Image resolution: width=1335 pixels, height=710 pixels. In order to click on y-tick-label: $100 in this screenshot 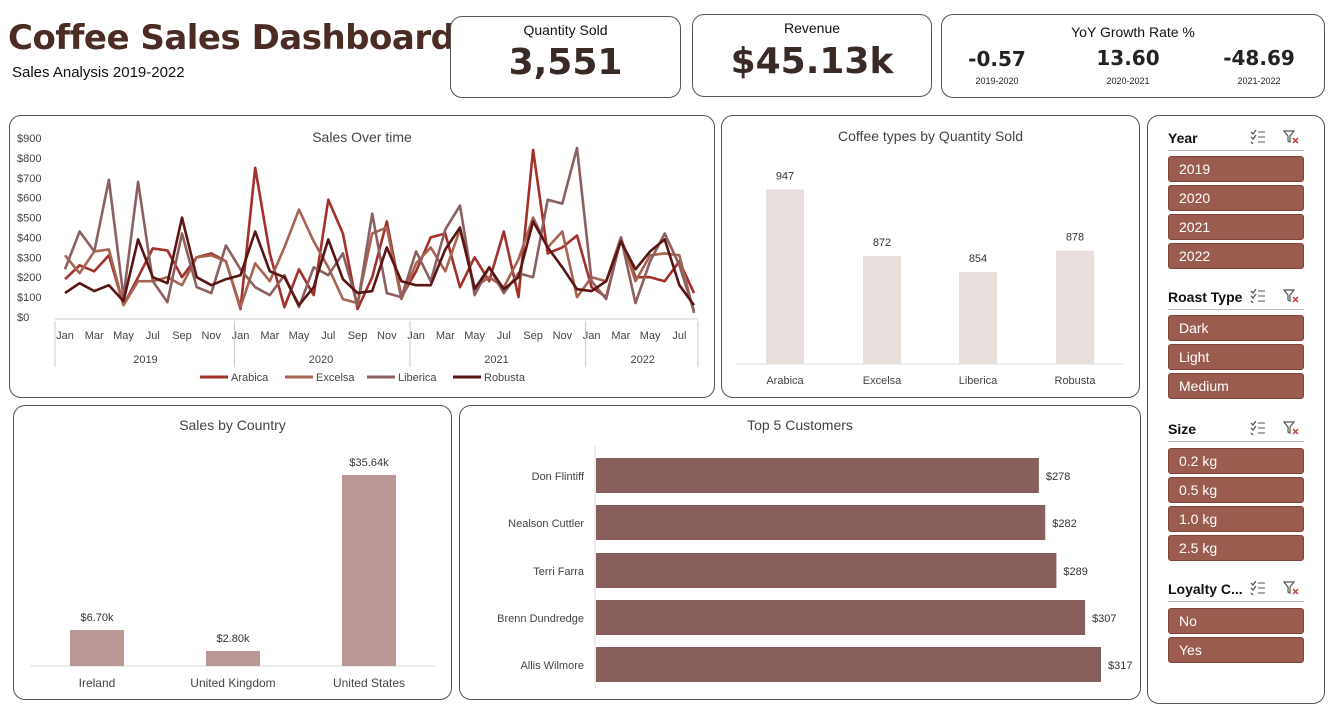, I will do `click(29, 298)`.